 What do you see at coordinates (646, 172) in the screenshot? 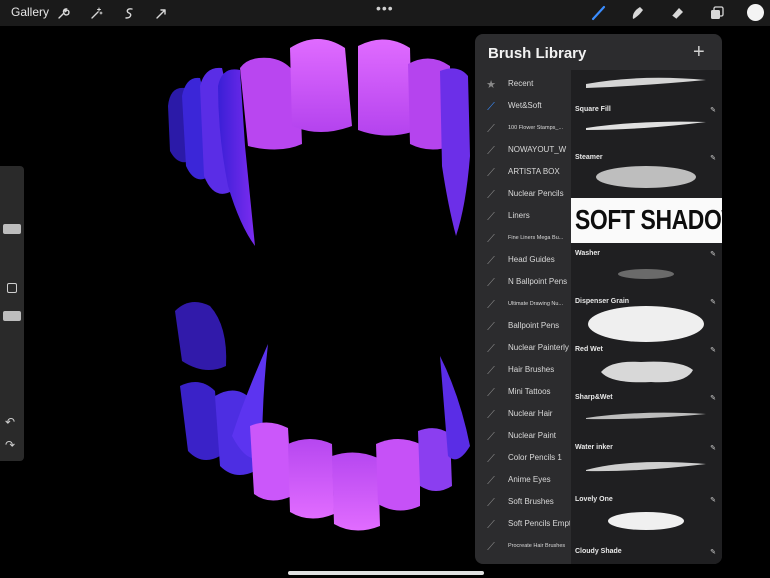
I see `brush-item-steamer: Steamer ✎` at bounding box center [646, 172].